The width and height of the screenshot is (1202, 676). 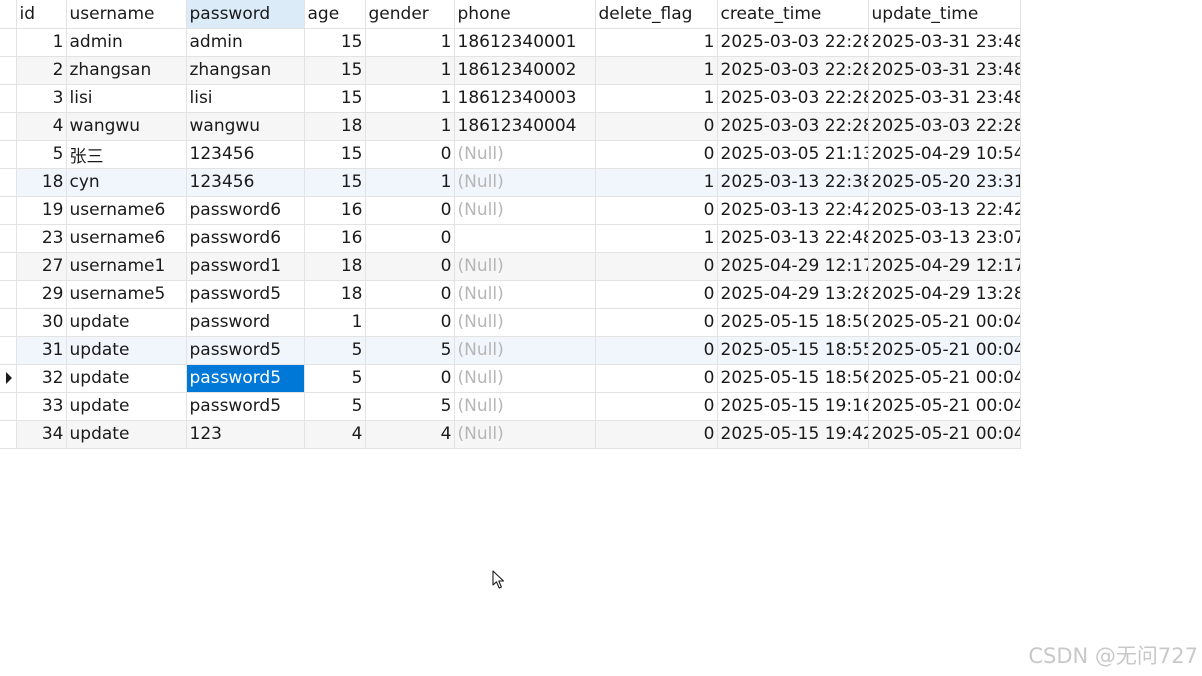 I want to click on column-header-username: username, so click(x=126, y=14).